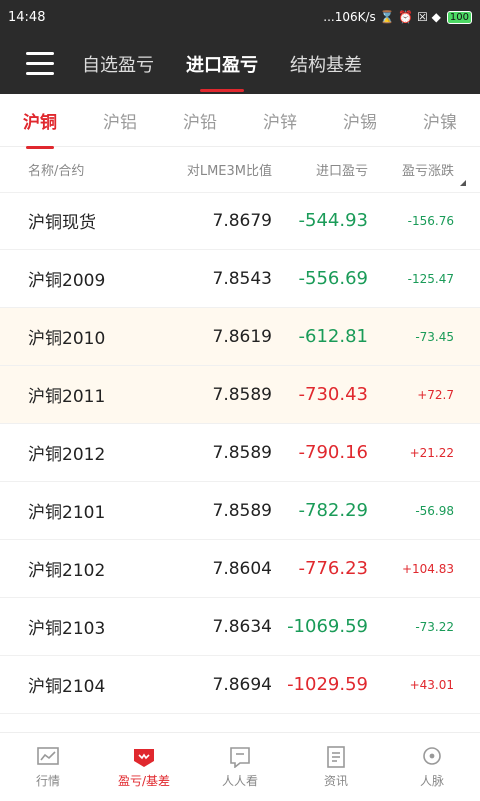 This screenshot has height=801, width=480. Describe the element at coordinates (320, 169) in the screenshot. I see `header-profit: 进口盈亏` at that location.